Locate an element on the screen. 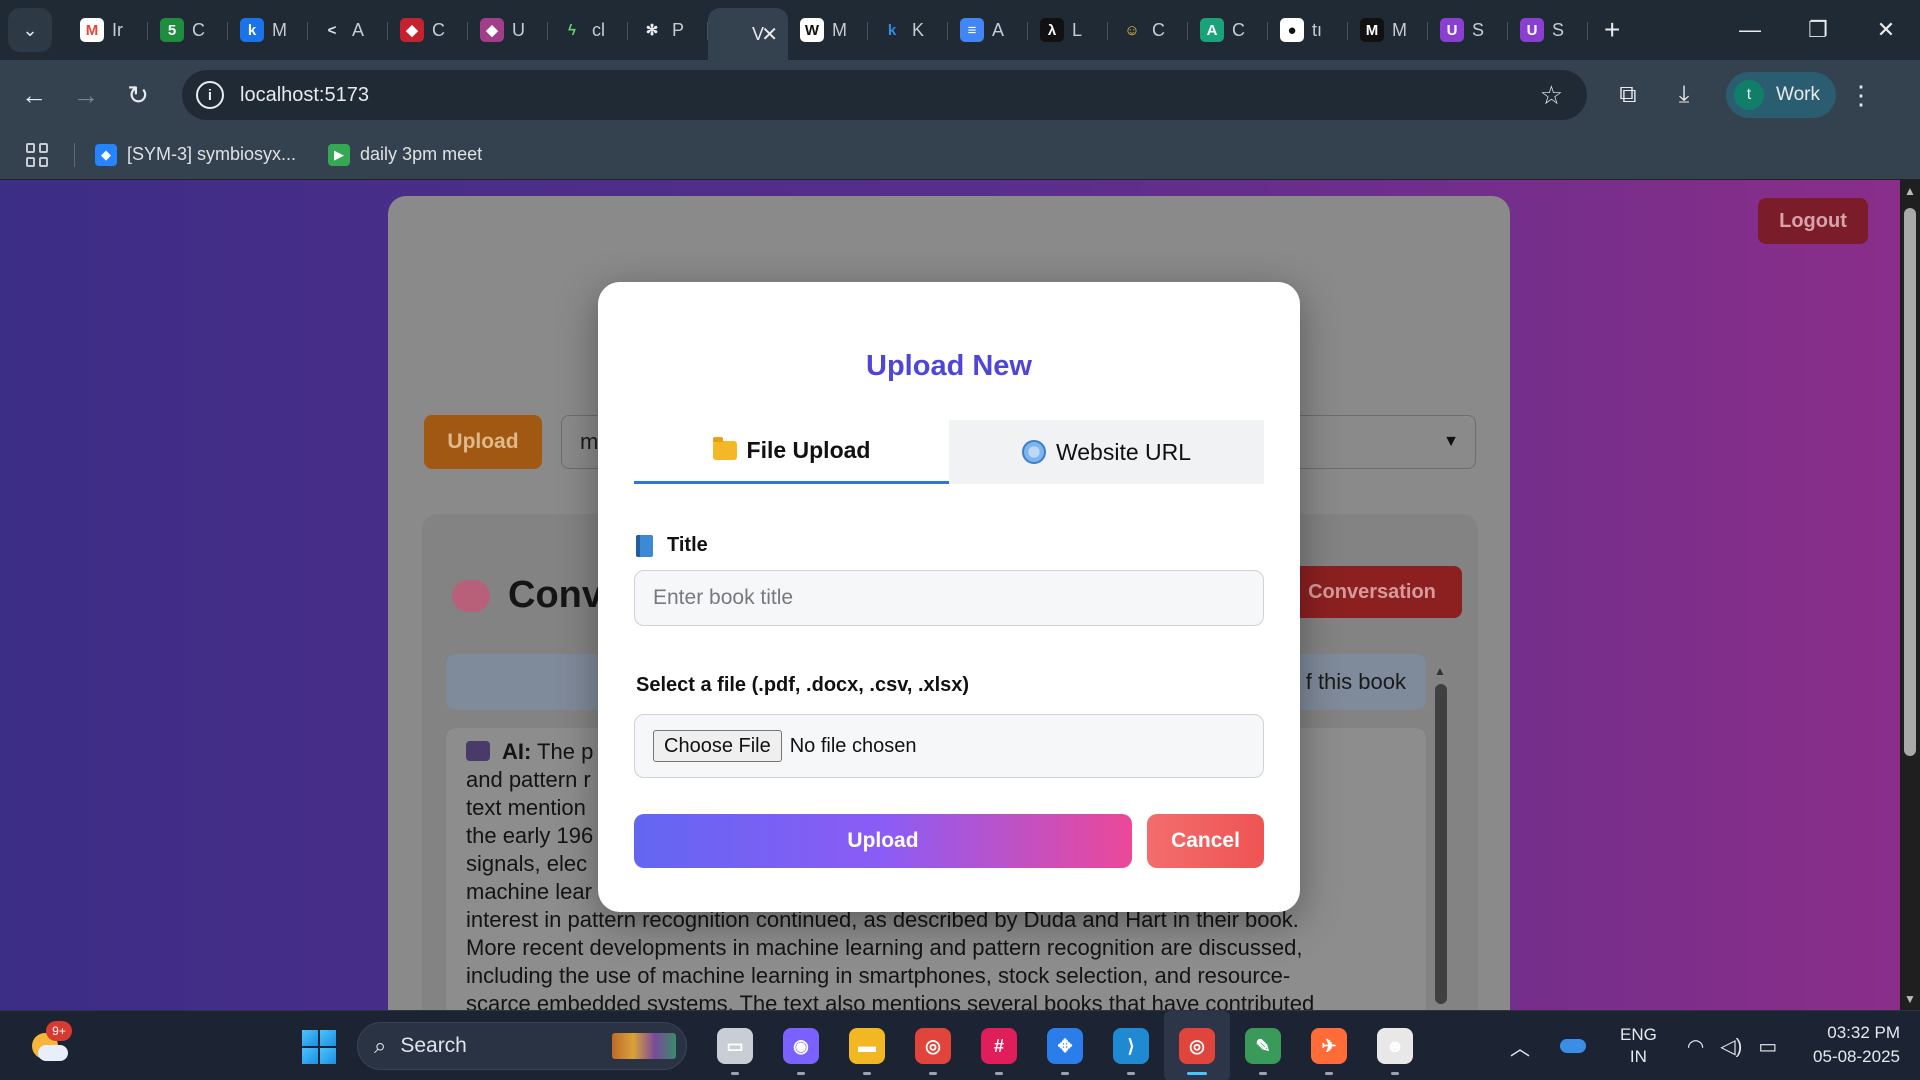 The width and height of the screenshot is (1920, 1080). chat-scrollbar: ▲ is located at coordinates (1441, 837).